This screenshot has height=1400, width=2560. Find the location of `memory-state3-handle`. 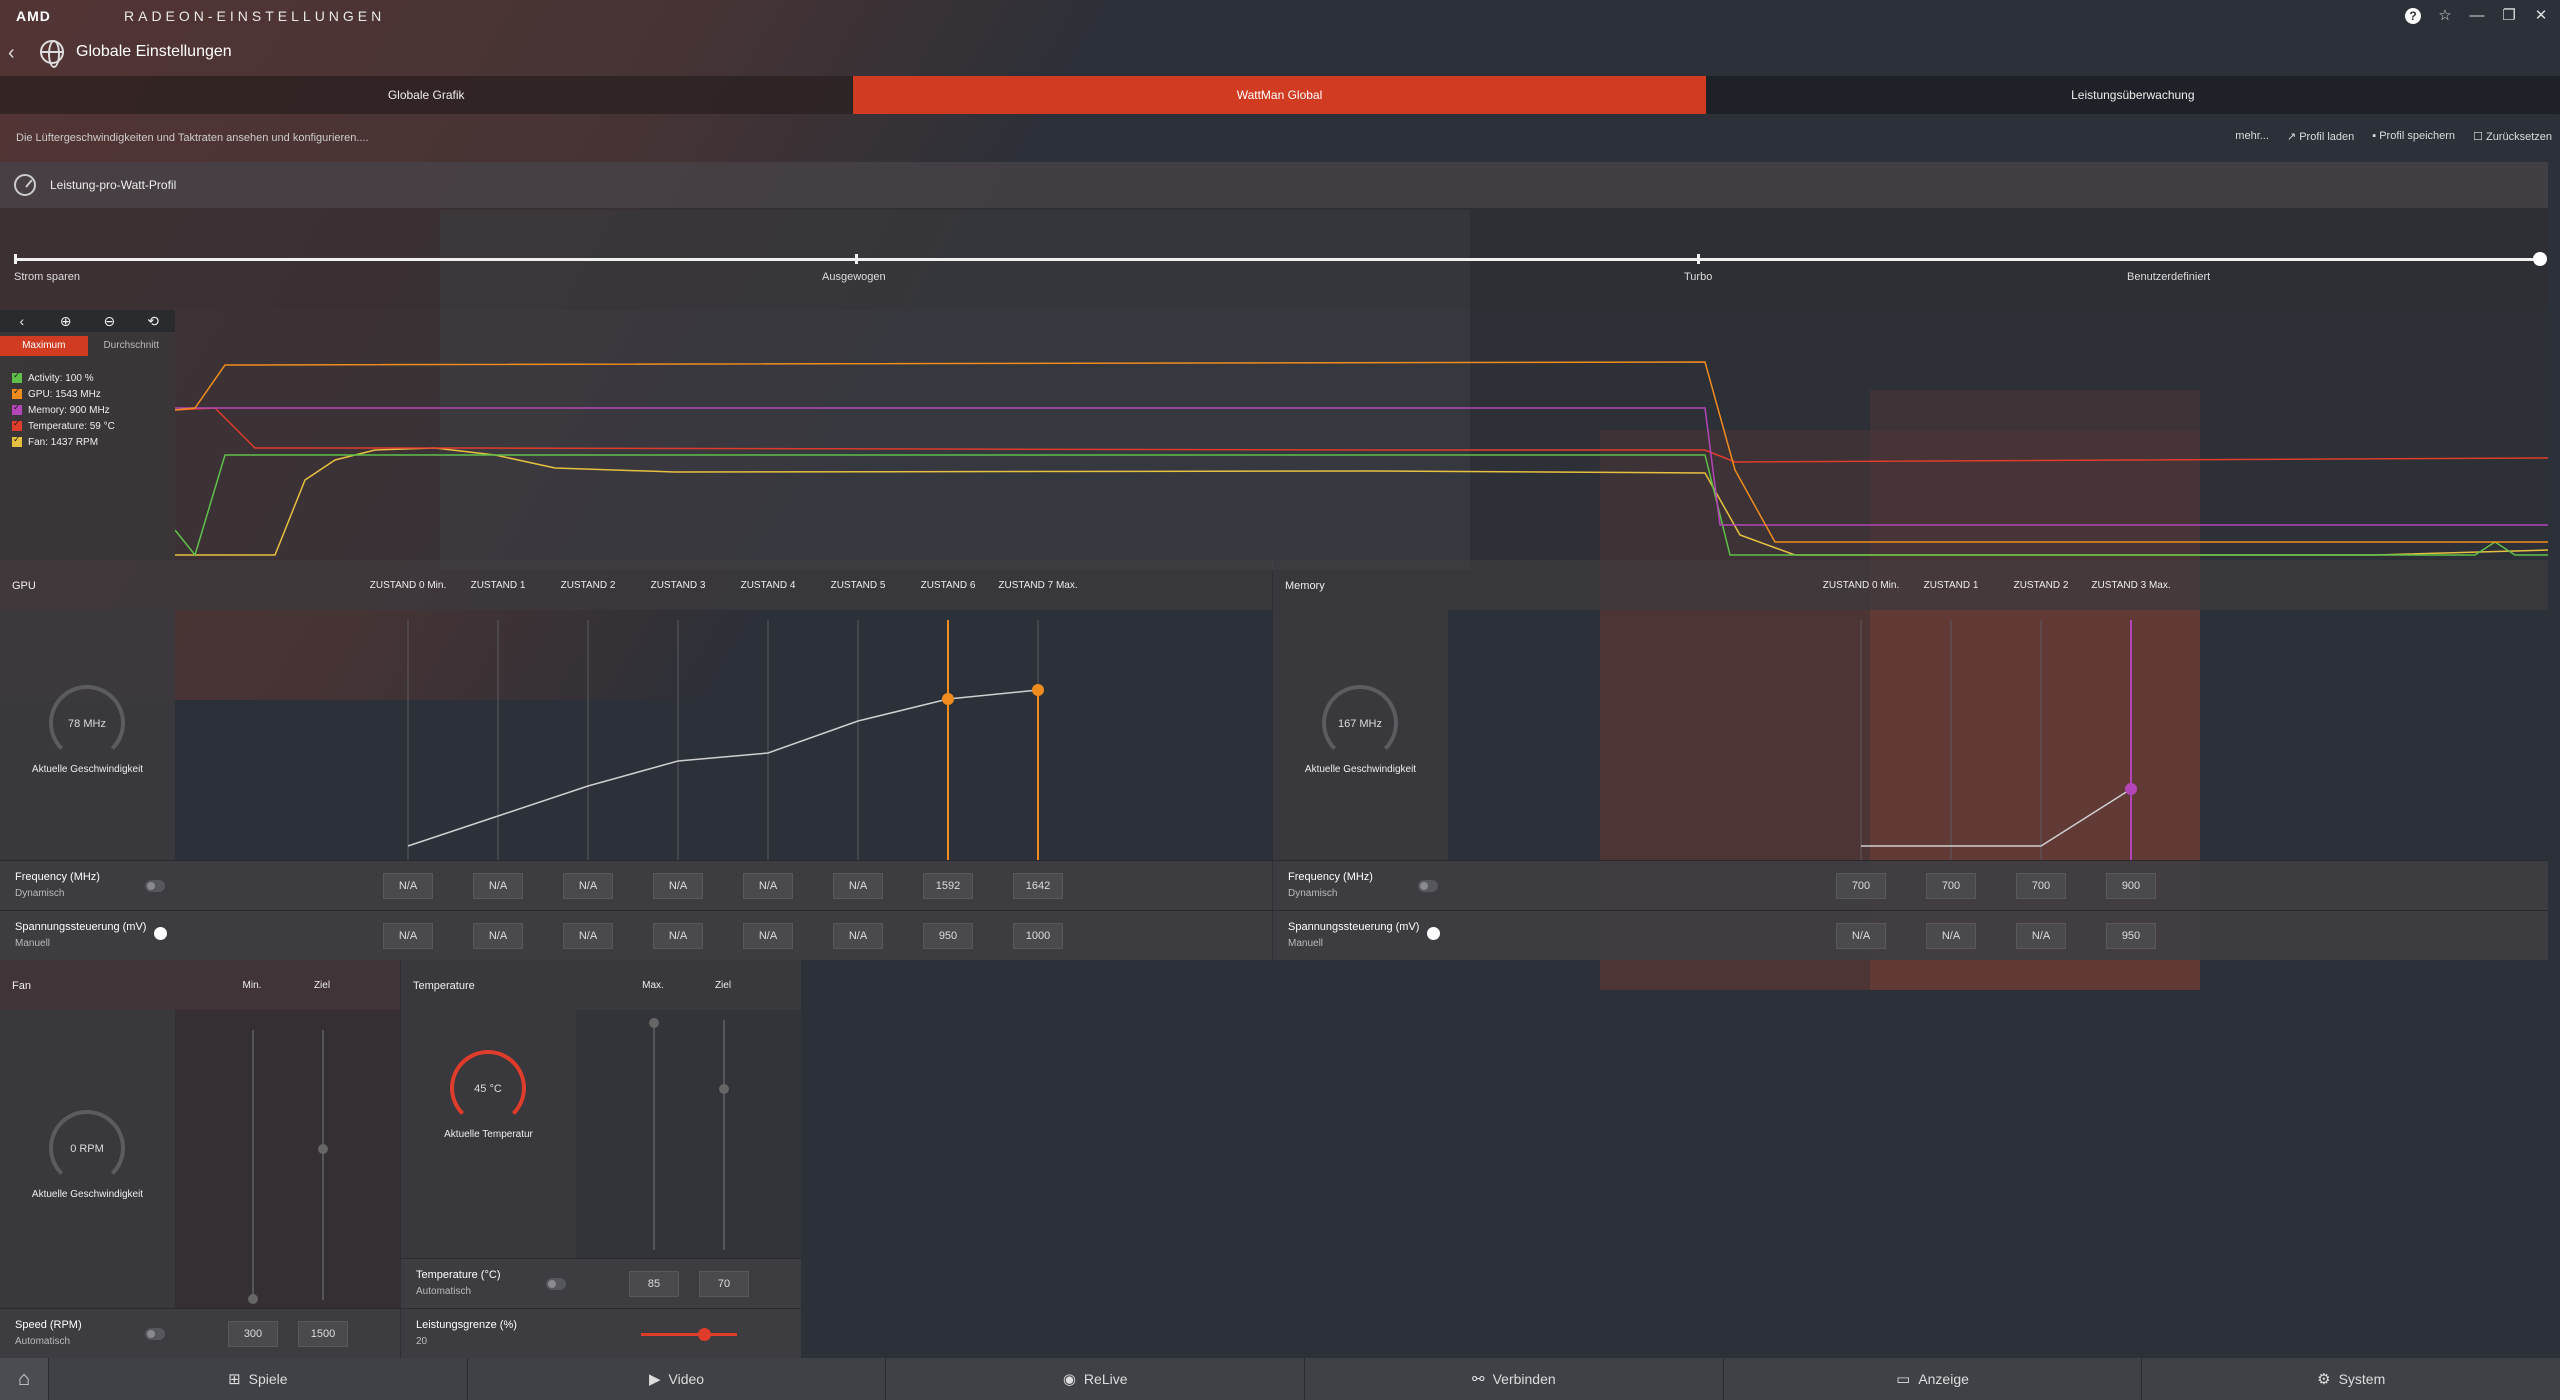

memory-state3-handle is located at coordinates (2131, 789).